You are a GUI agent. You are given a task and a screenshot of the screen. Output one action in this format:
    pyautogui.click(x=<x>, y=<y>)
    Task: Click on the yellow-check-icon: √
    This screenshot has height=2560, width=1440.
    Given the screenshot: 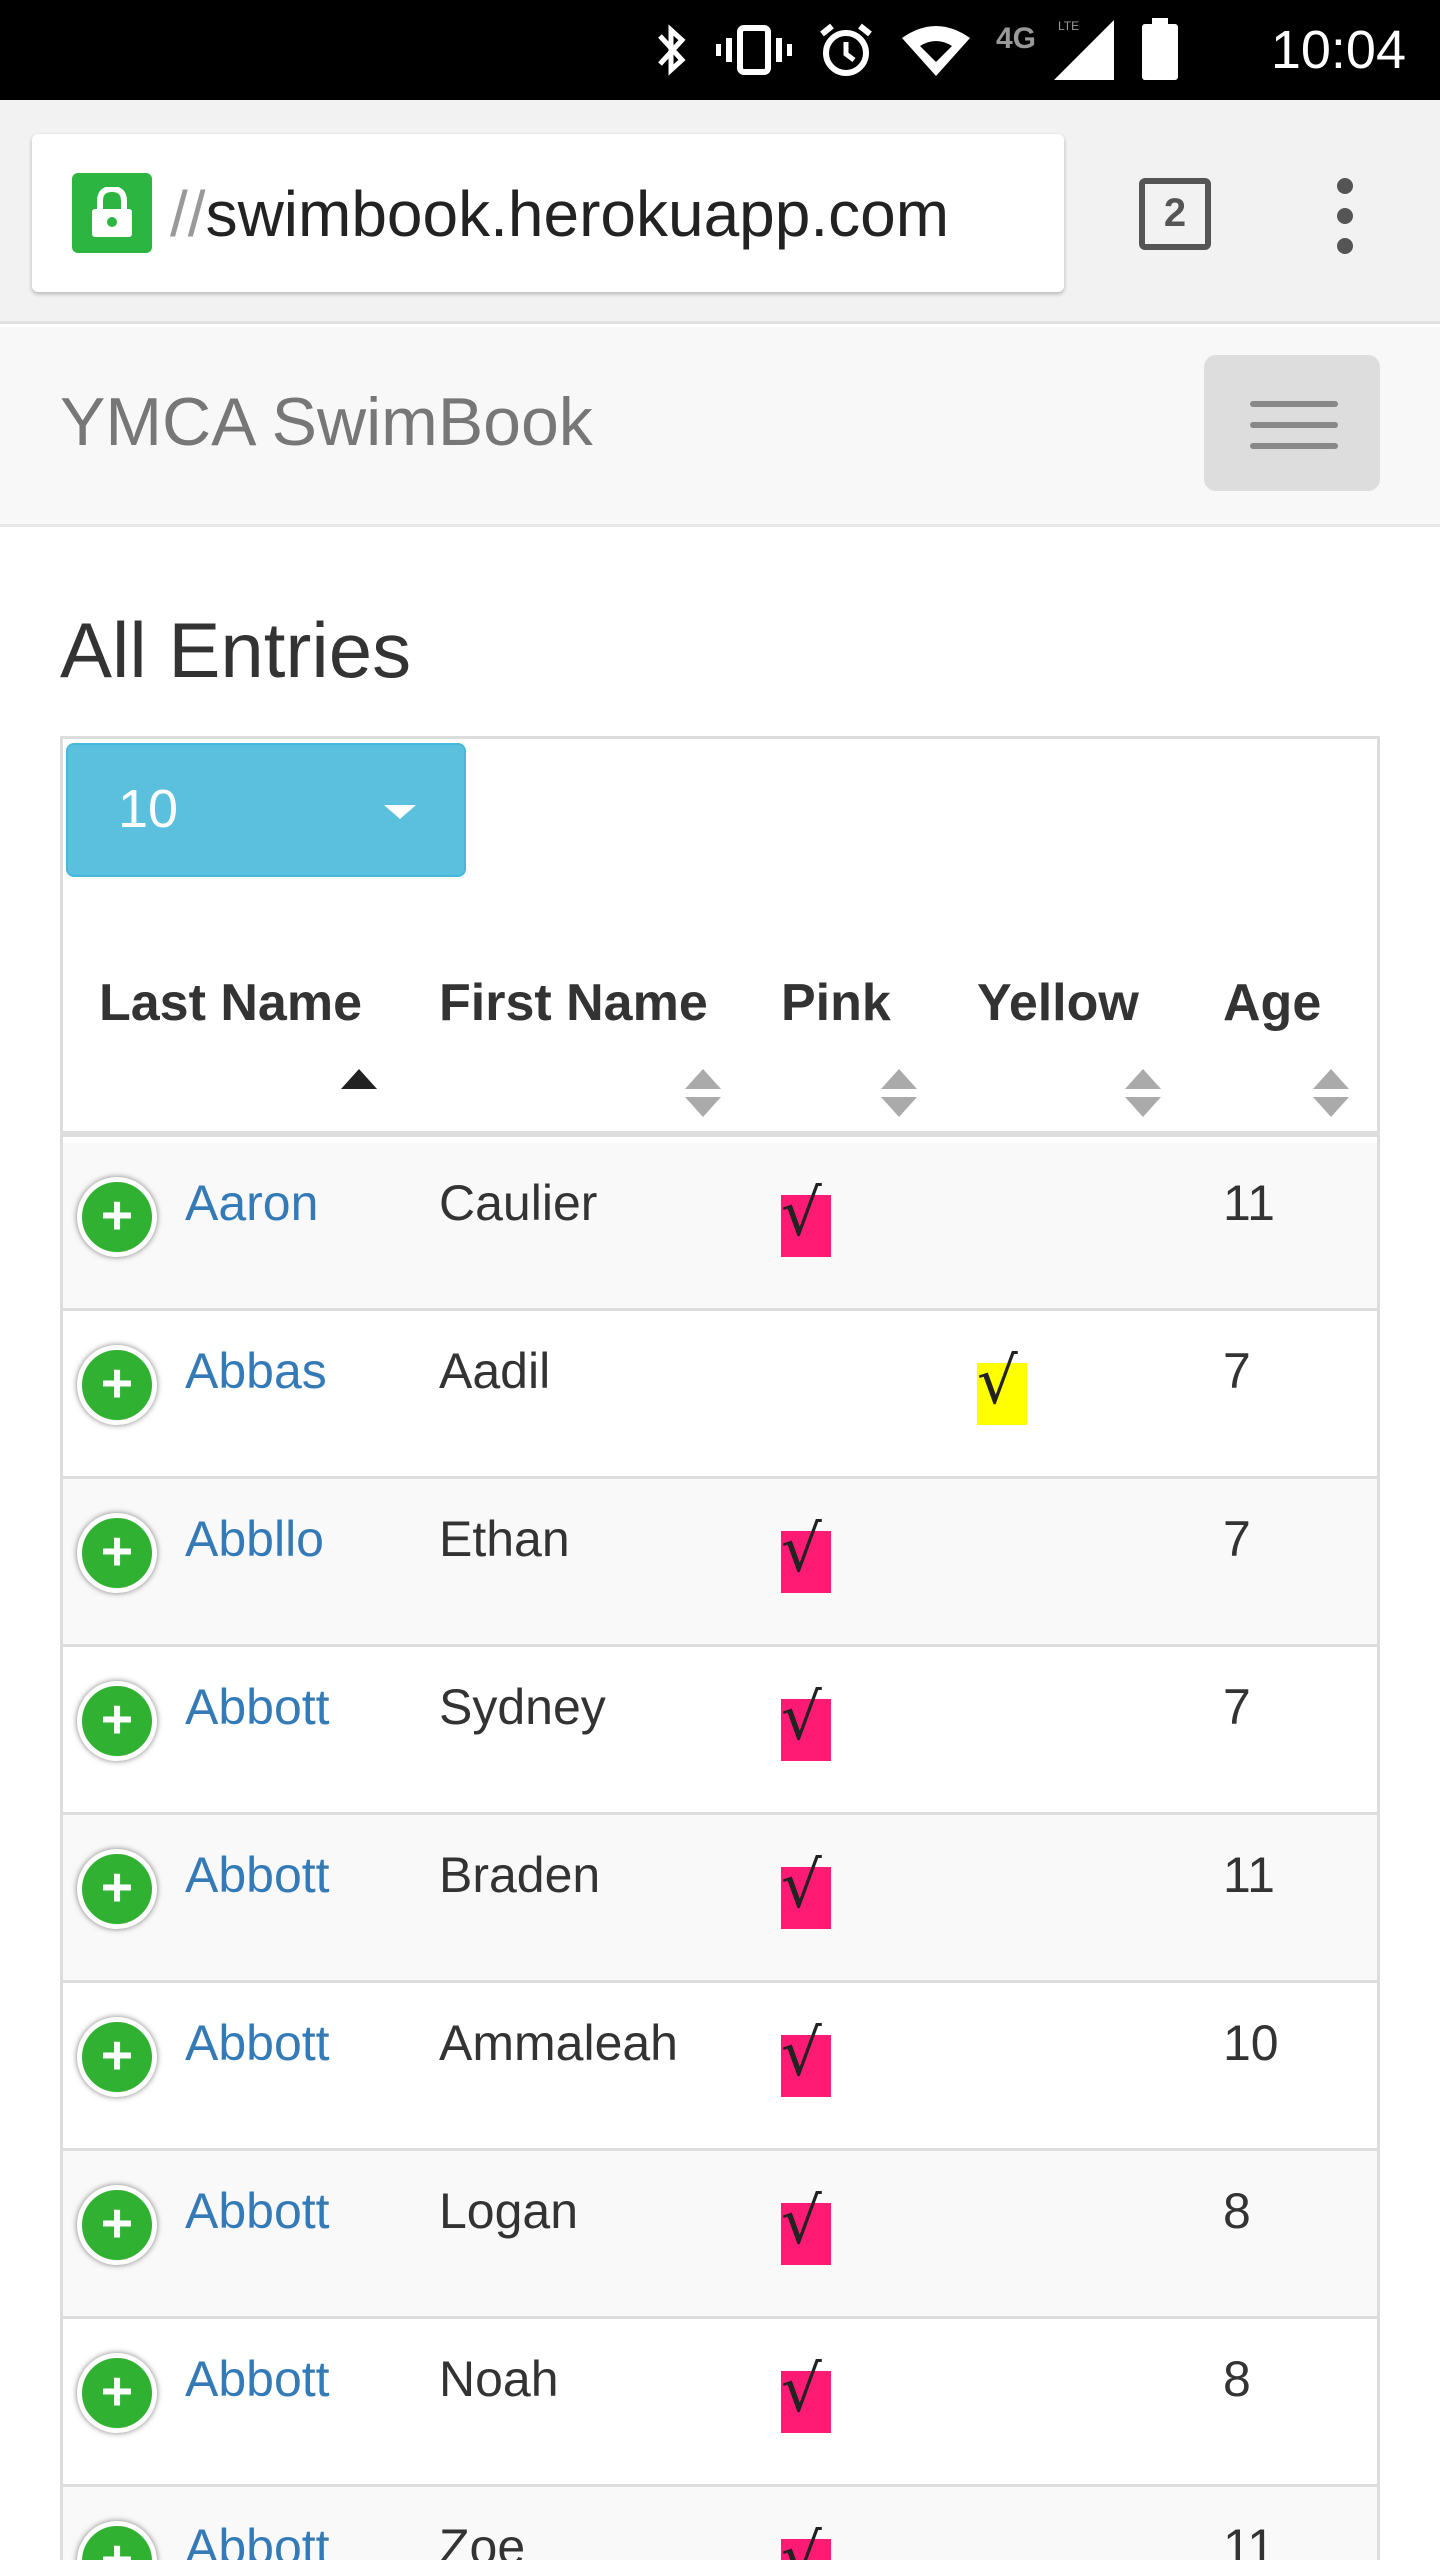 What is the action you would take?
    pyautogui.click(x=1002, y=1386)
    